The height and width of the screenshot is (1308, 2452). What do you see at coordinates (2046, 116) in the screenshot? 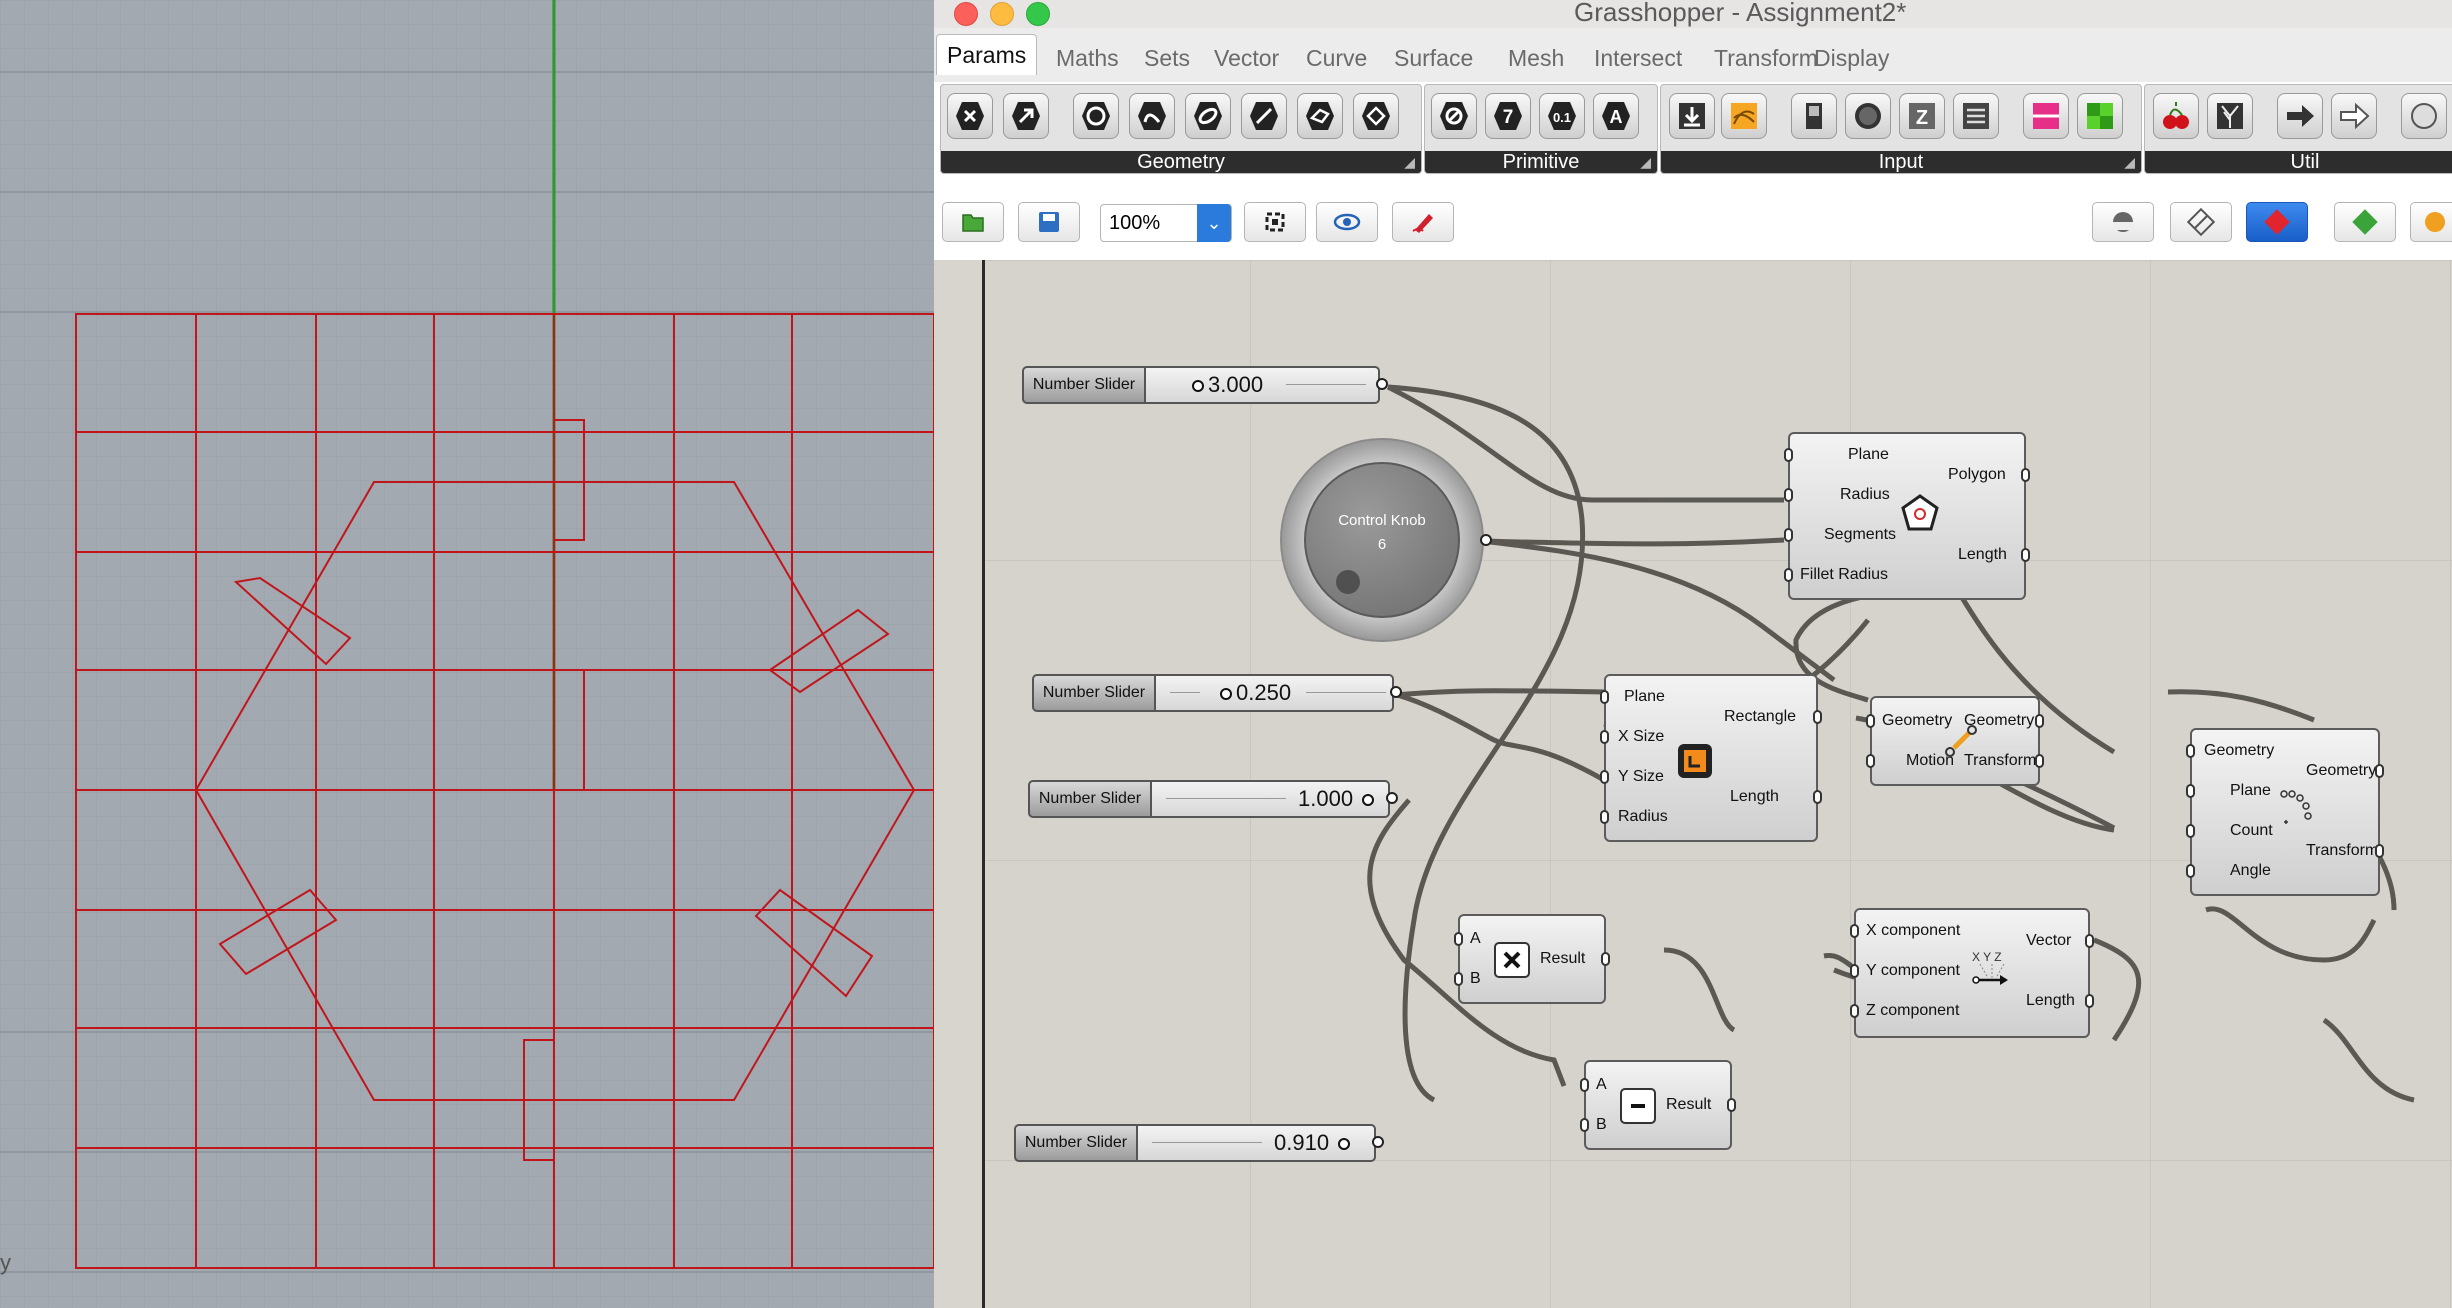
I see `gradient-icon` at bounding box center [2046, 116].